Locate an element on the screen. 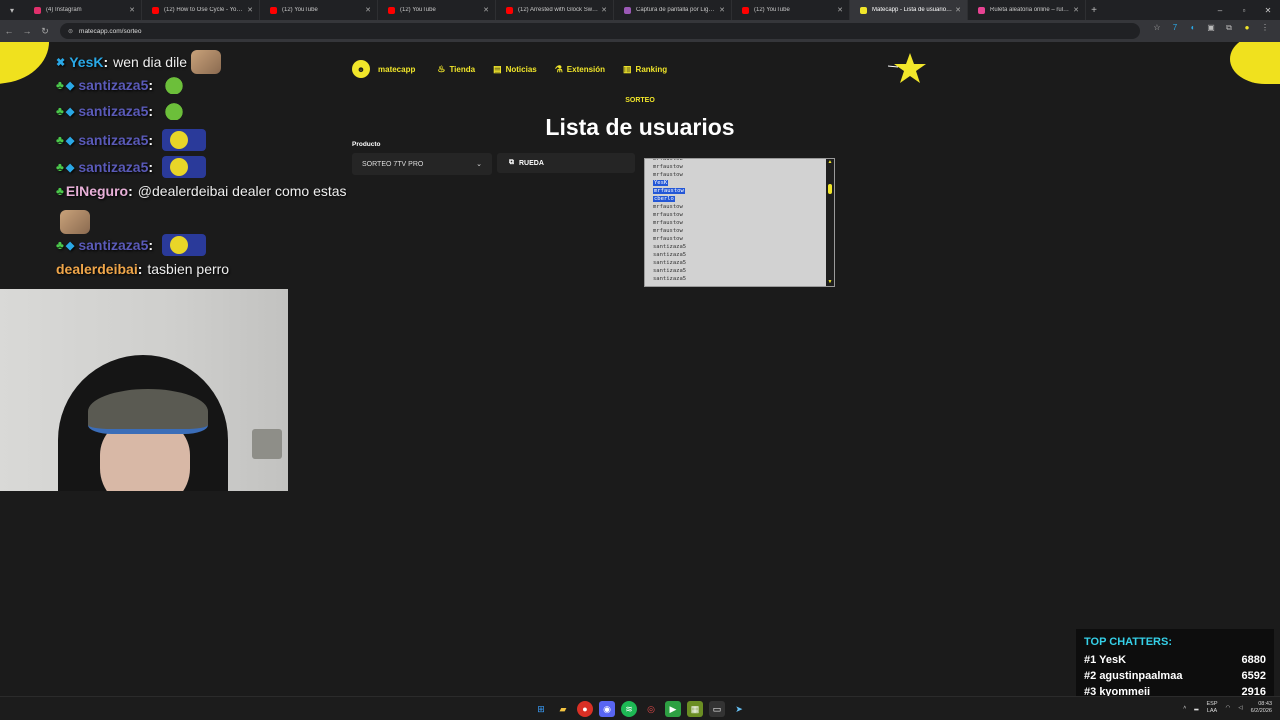 This screenshot has width=1280, height=720. browser-tab: Ruleta aleatoria online – ruleta ✕ is located at coordinates (1027, 10).